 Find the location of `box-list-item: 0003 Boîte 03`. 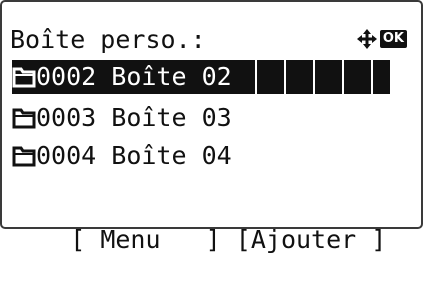

box-list-item: 0003 Boîte 03 is located at coordinates (122, 118).